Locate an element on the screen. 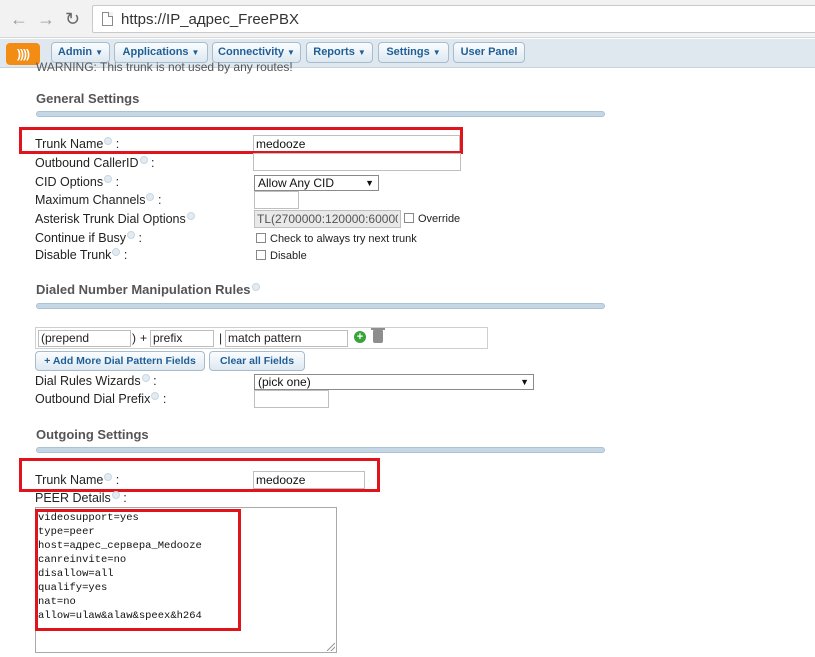 This screenshot has height=657, width=815. menu-settings: Settings ▼ is located at coordinates (413, 52).